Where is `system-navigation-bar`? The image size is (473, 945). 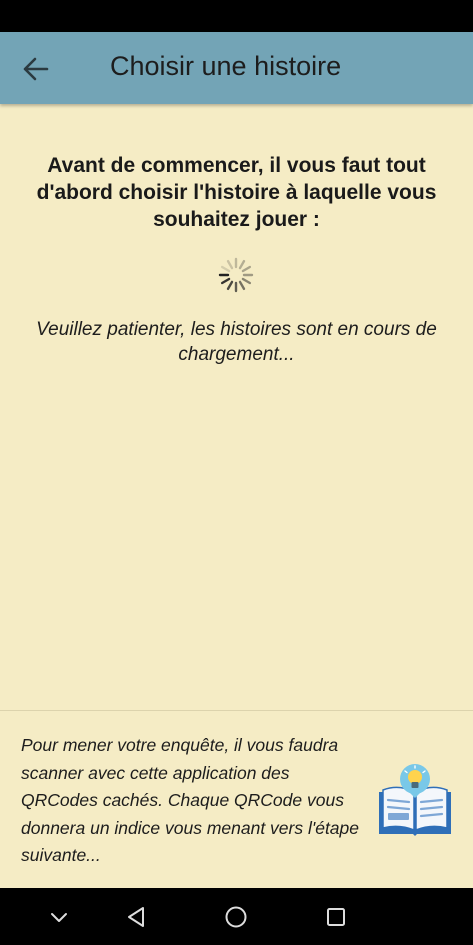 system-navigation-bar is located at coordinates (236, 916).